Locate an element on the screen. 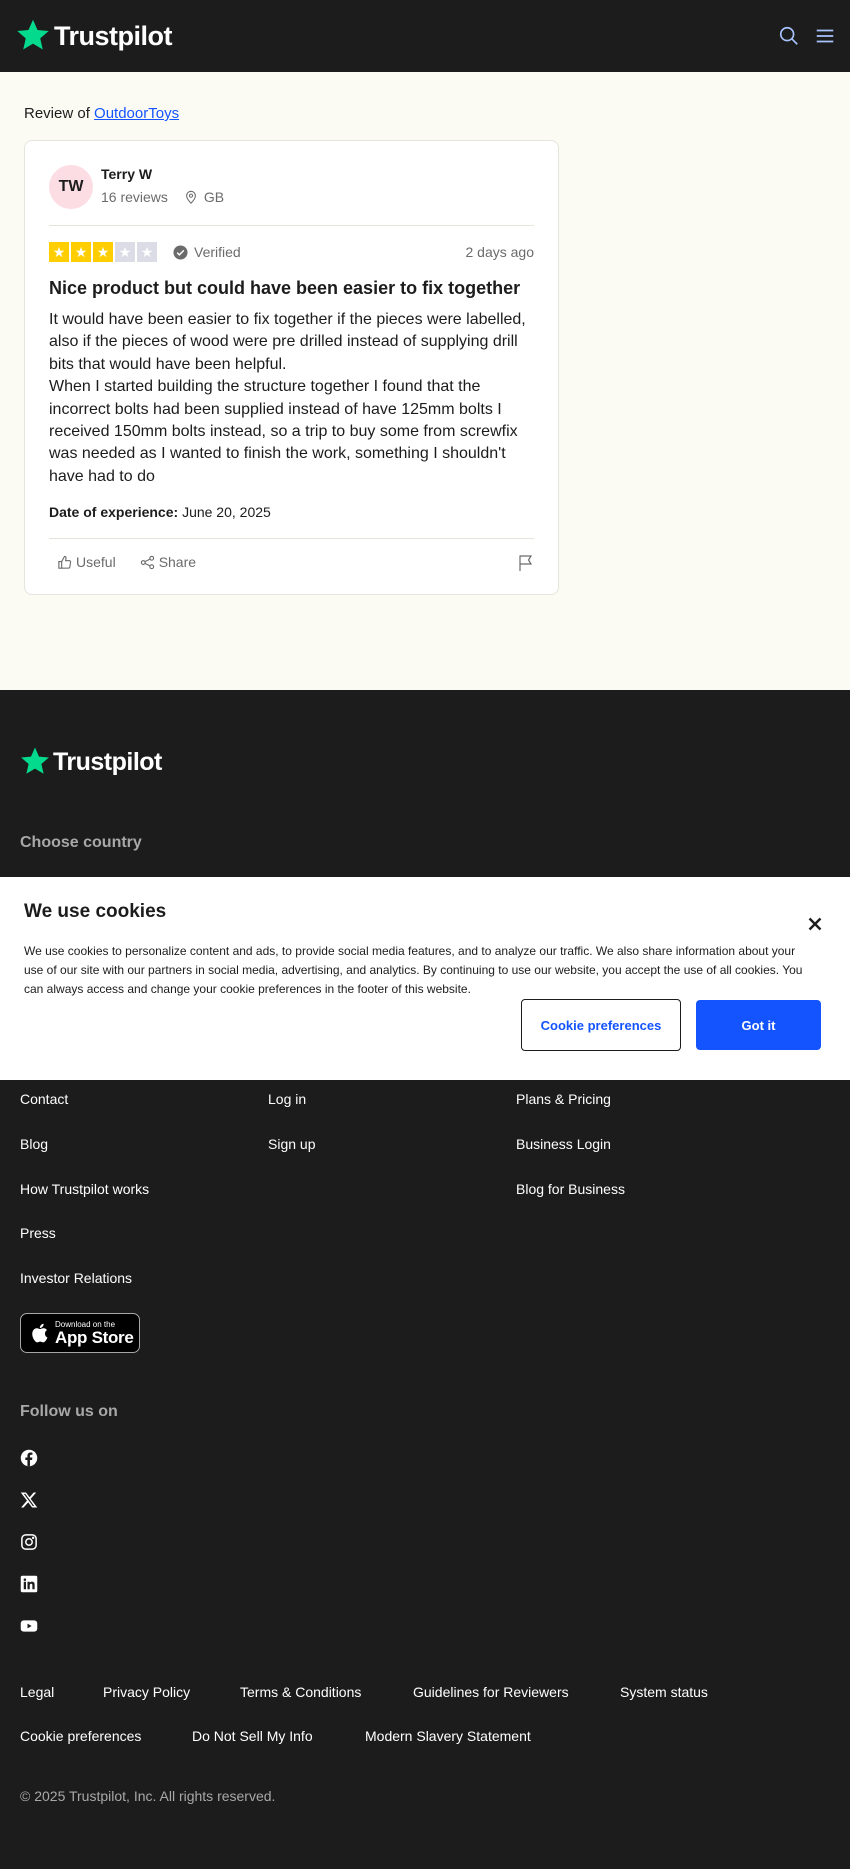 The image size is (850, 1869). check-circle-icon is located at coordinates (180, 252).